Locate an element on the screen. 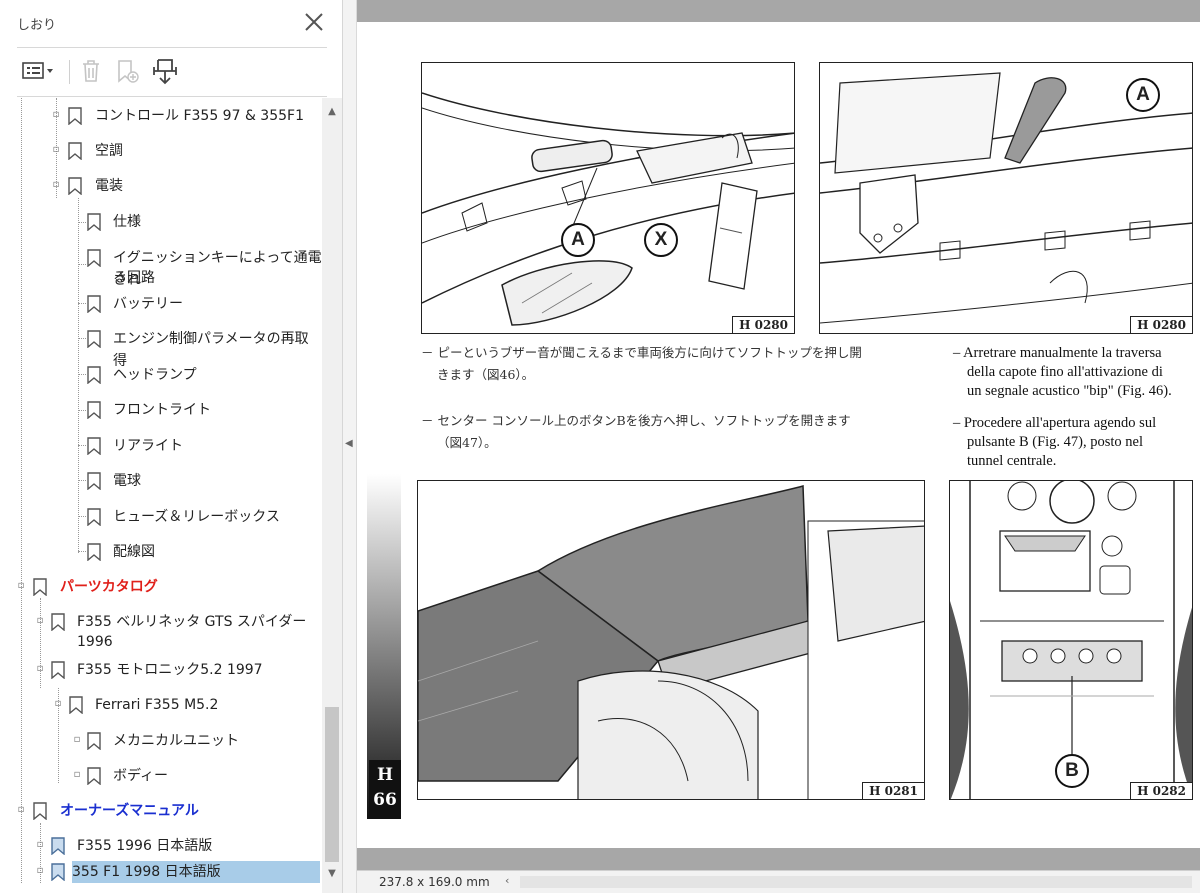  toolbar-divider is located at coordinates (69, 72).